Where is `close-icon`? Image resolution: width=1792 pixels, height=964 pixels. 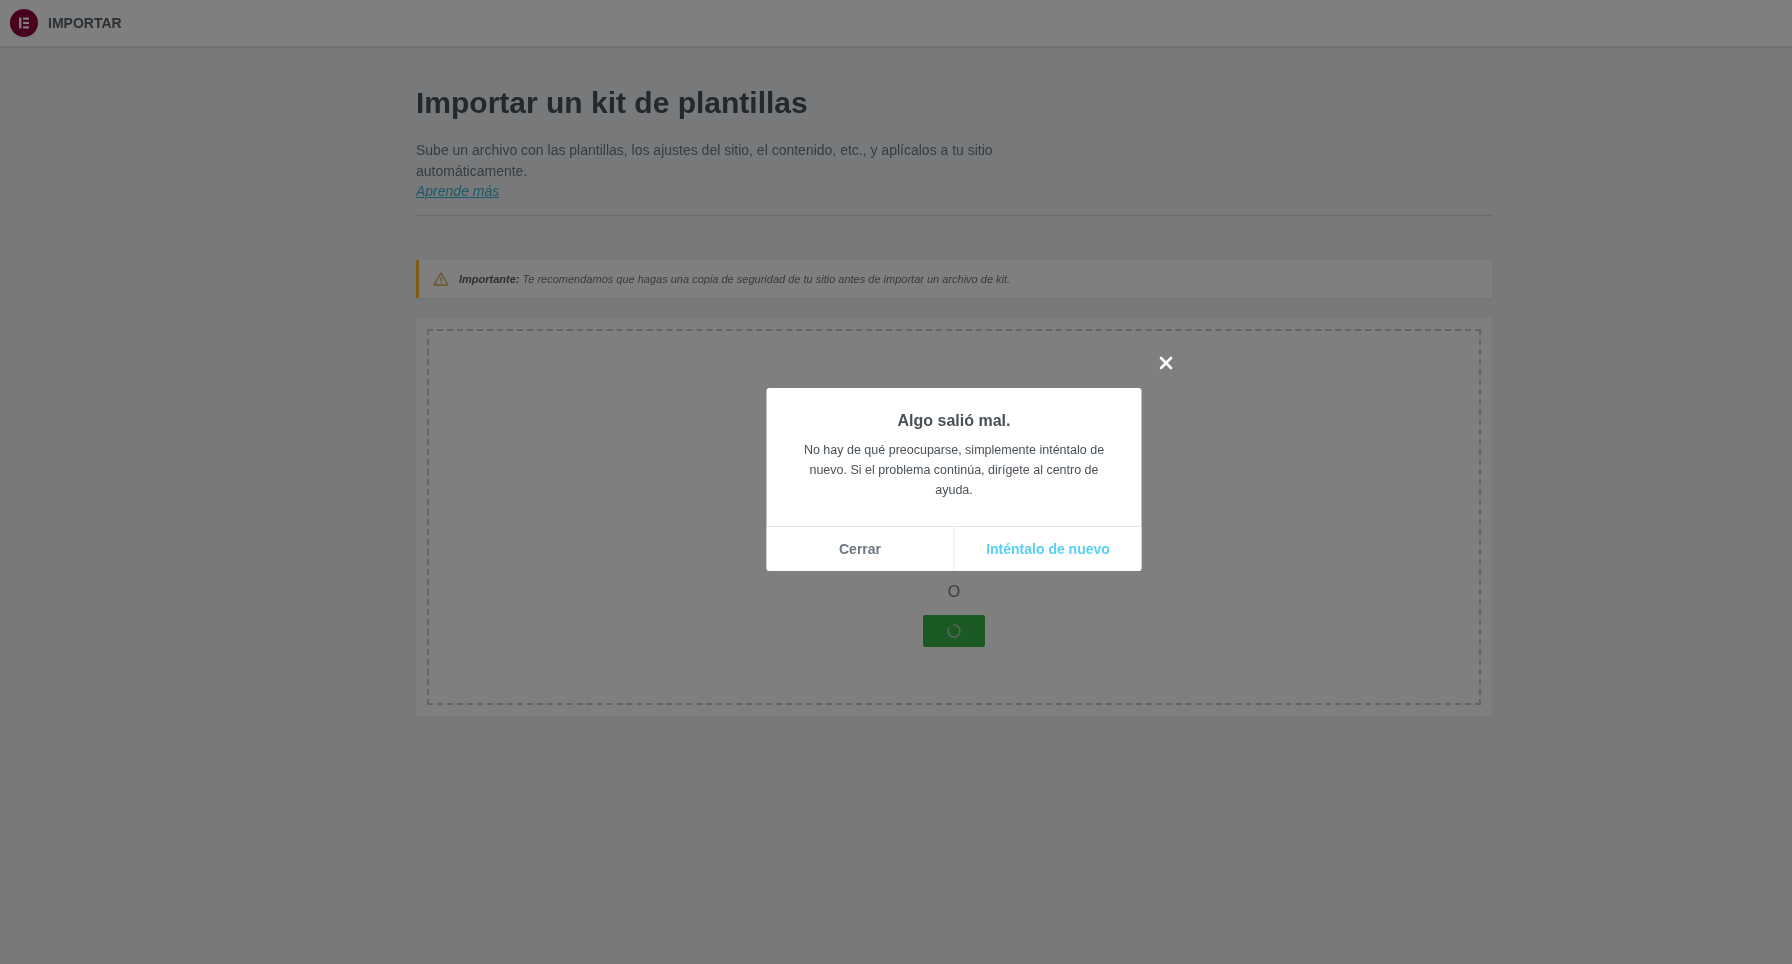 close-icon is located at coordinates (1166, 363).